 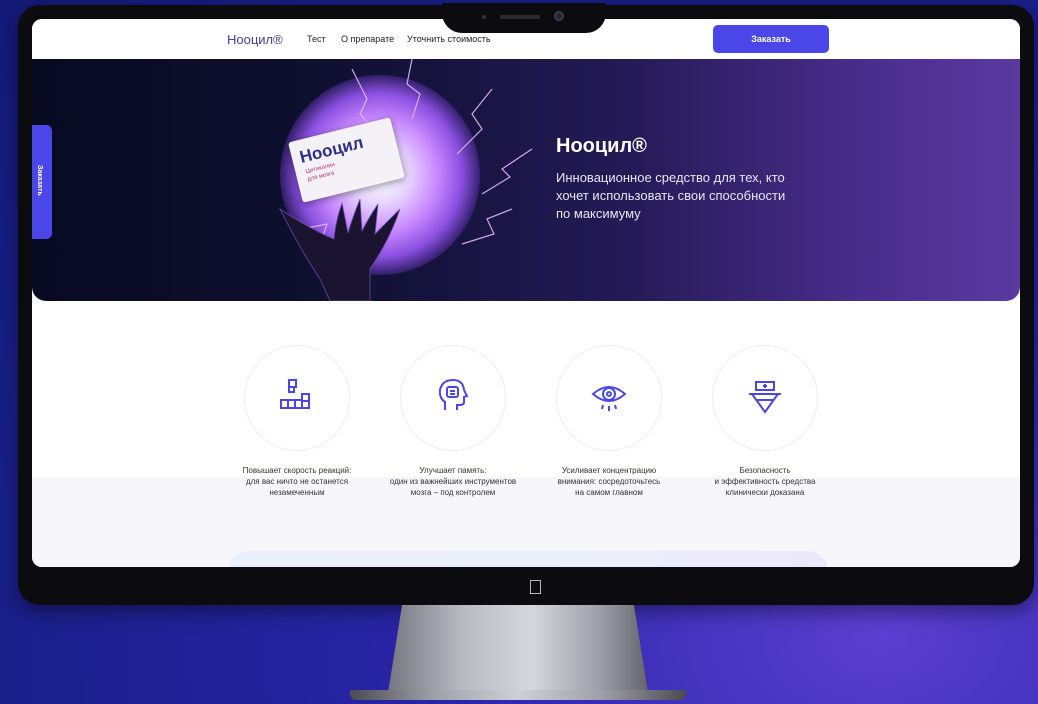 What do you see at coordinates (255, 39) in the screenshot?
I see `site-logo: Нооцил®` at bounding box center [255, 39].